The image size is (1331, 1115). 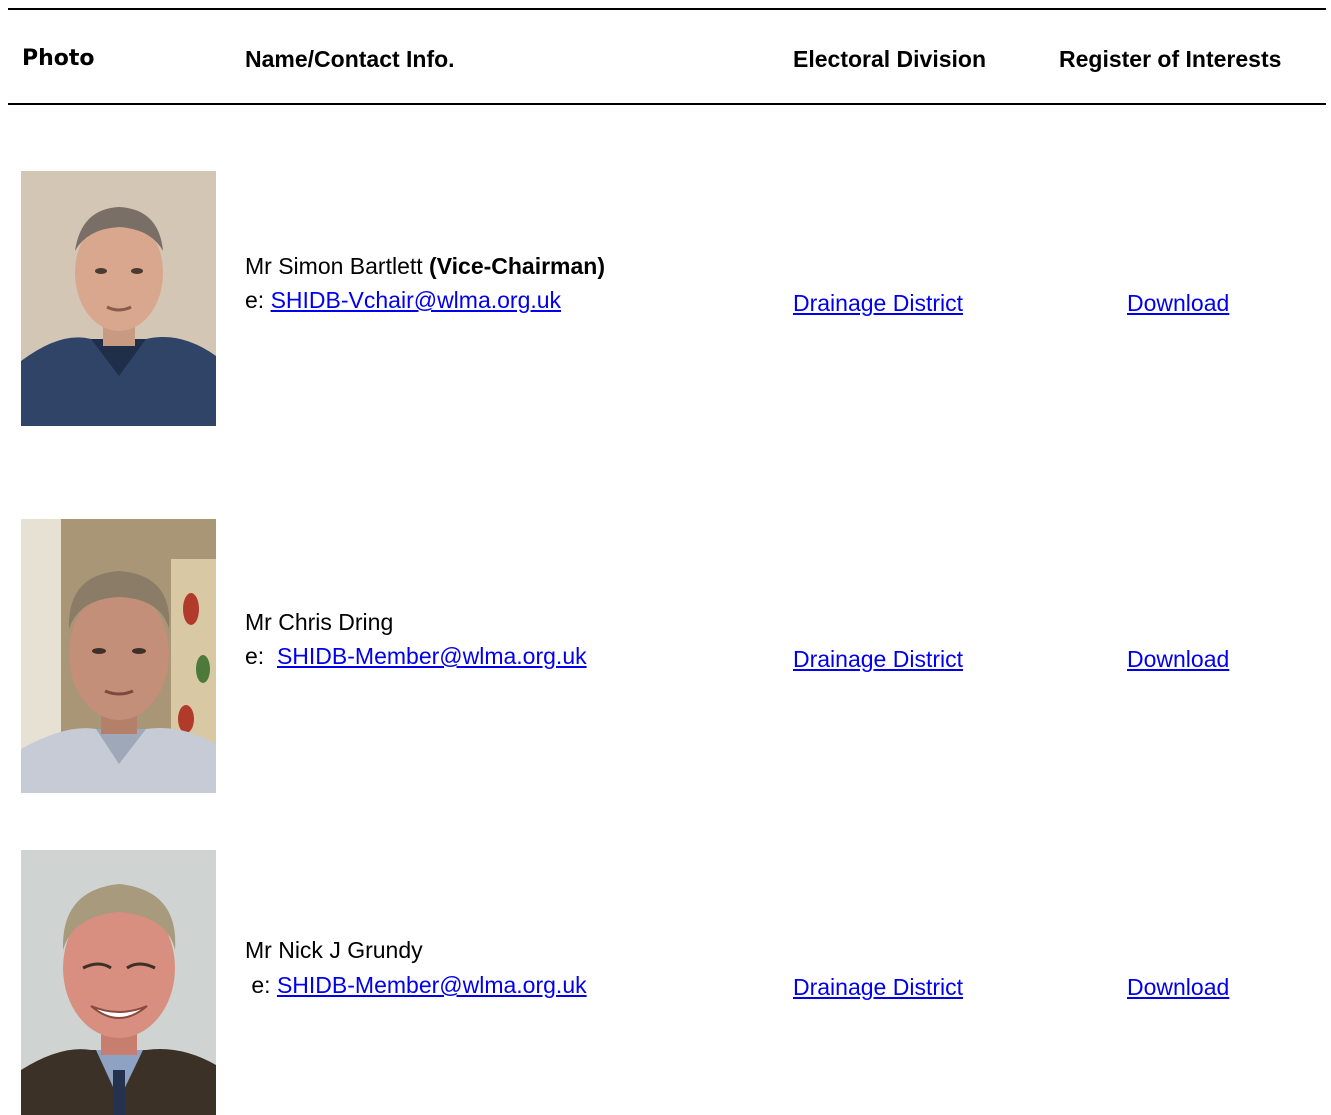 I want to click on member-name-text: Mr Nick J Grundy, so click(x=334, y=950).